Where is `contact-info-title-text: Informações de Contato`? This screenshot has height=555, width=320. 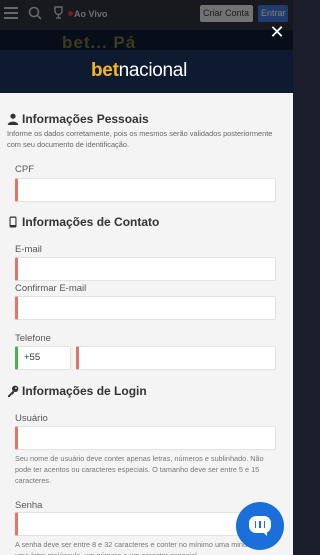 contact-info-title-text: Informações de Contato is located at coordinates (91, 222).